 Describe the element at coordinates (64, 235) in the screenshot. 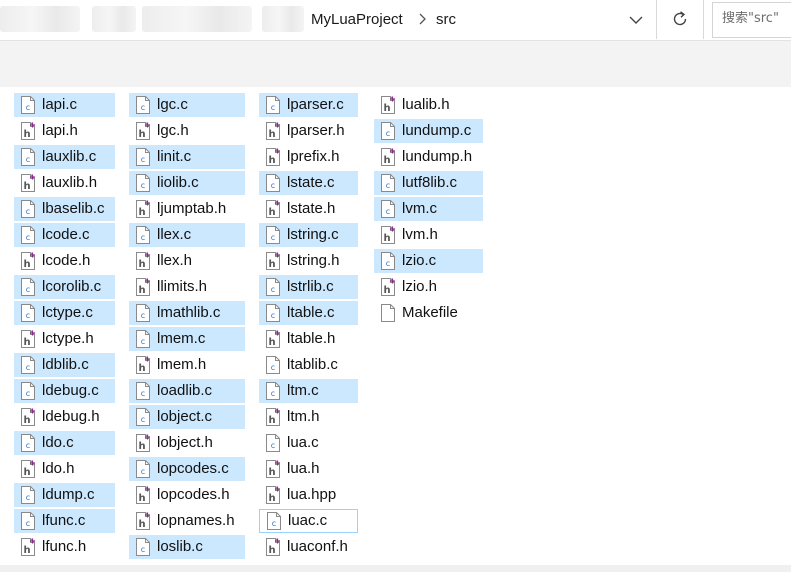

I see `file-item: c lcode.c` at that location.